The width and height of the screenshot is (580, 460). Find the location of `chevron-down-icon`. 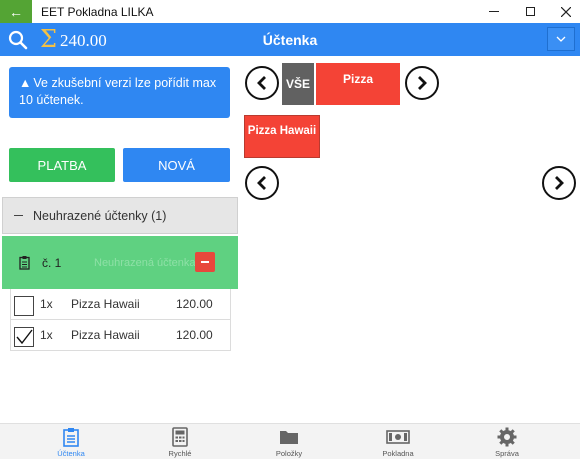

chevron-down-icon is located at coordinates (561, 39).